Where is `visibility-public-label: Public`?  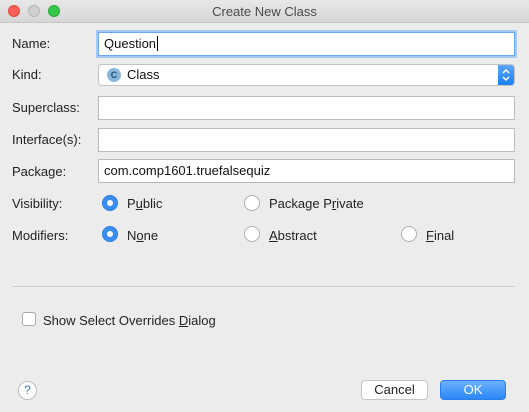
visibility-public-label: Public is located at coordinates (144, 203).